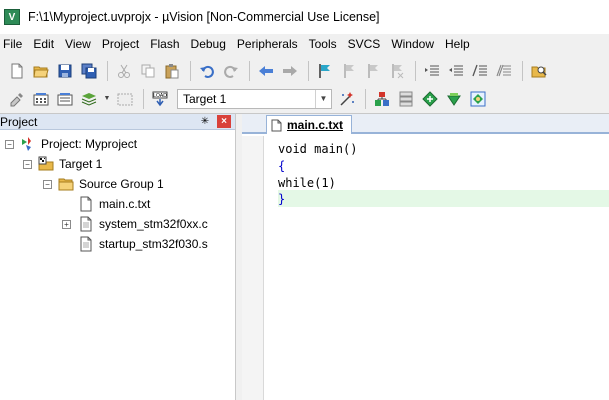 Image resolution: width=609 pixels, height=400 pixels. I want to click on code-line: void main(), so click(443, 148).